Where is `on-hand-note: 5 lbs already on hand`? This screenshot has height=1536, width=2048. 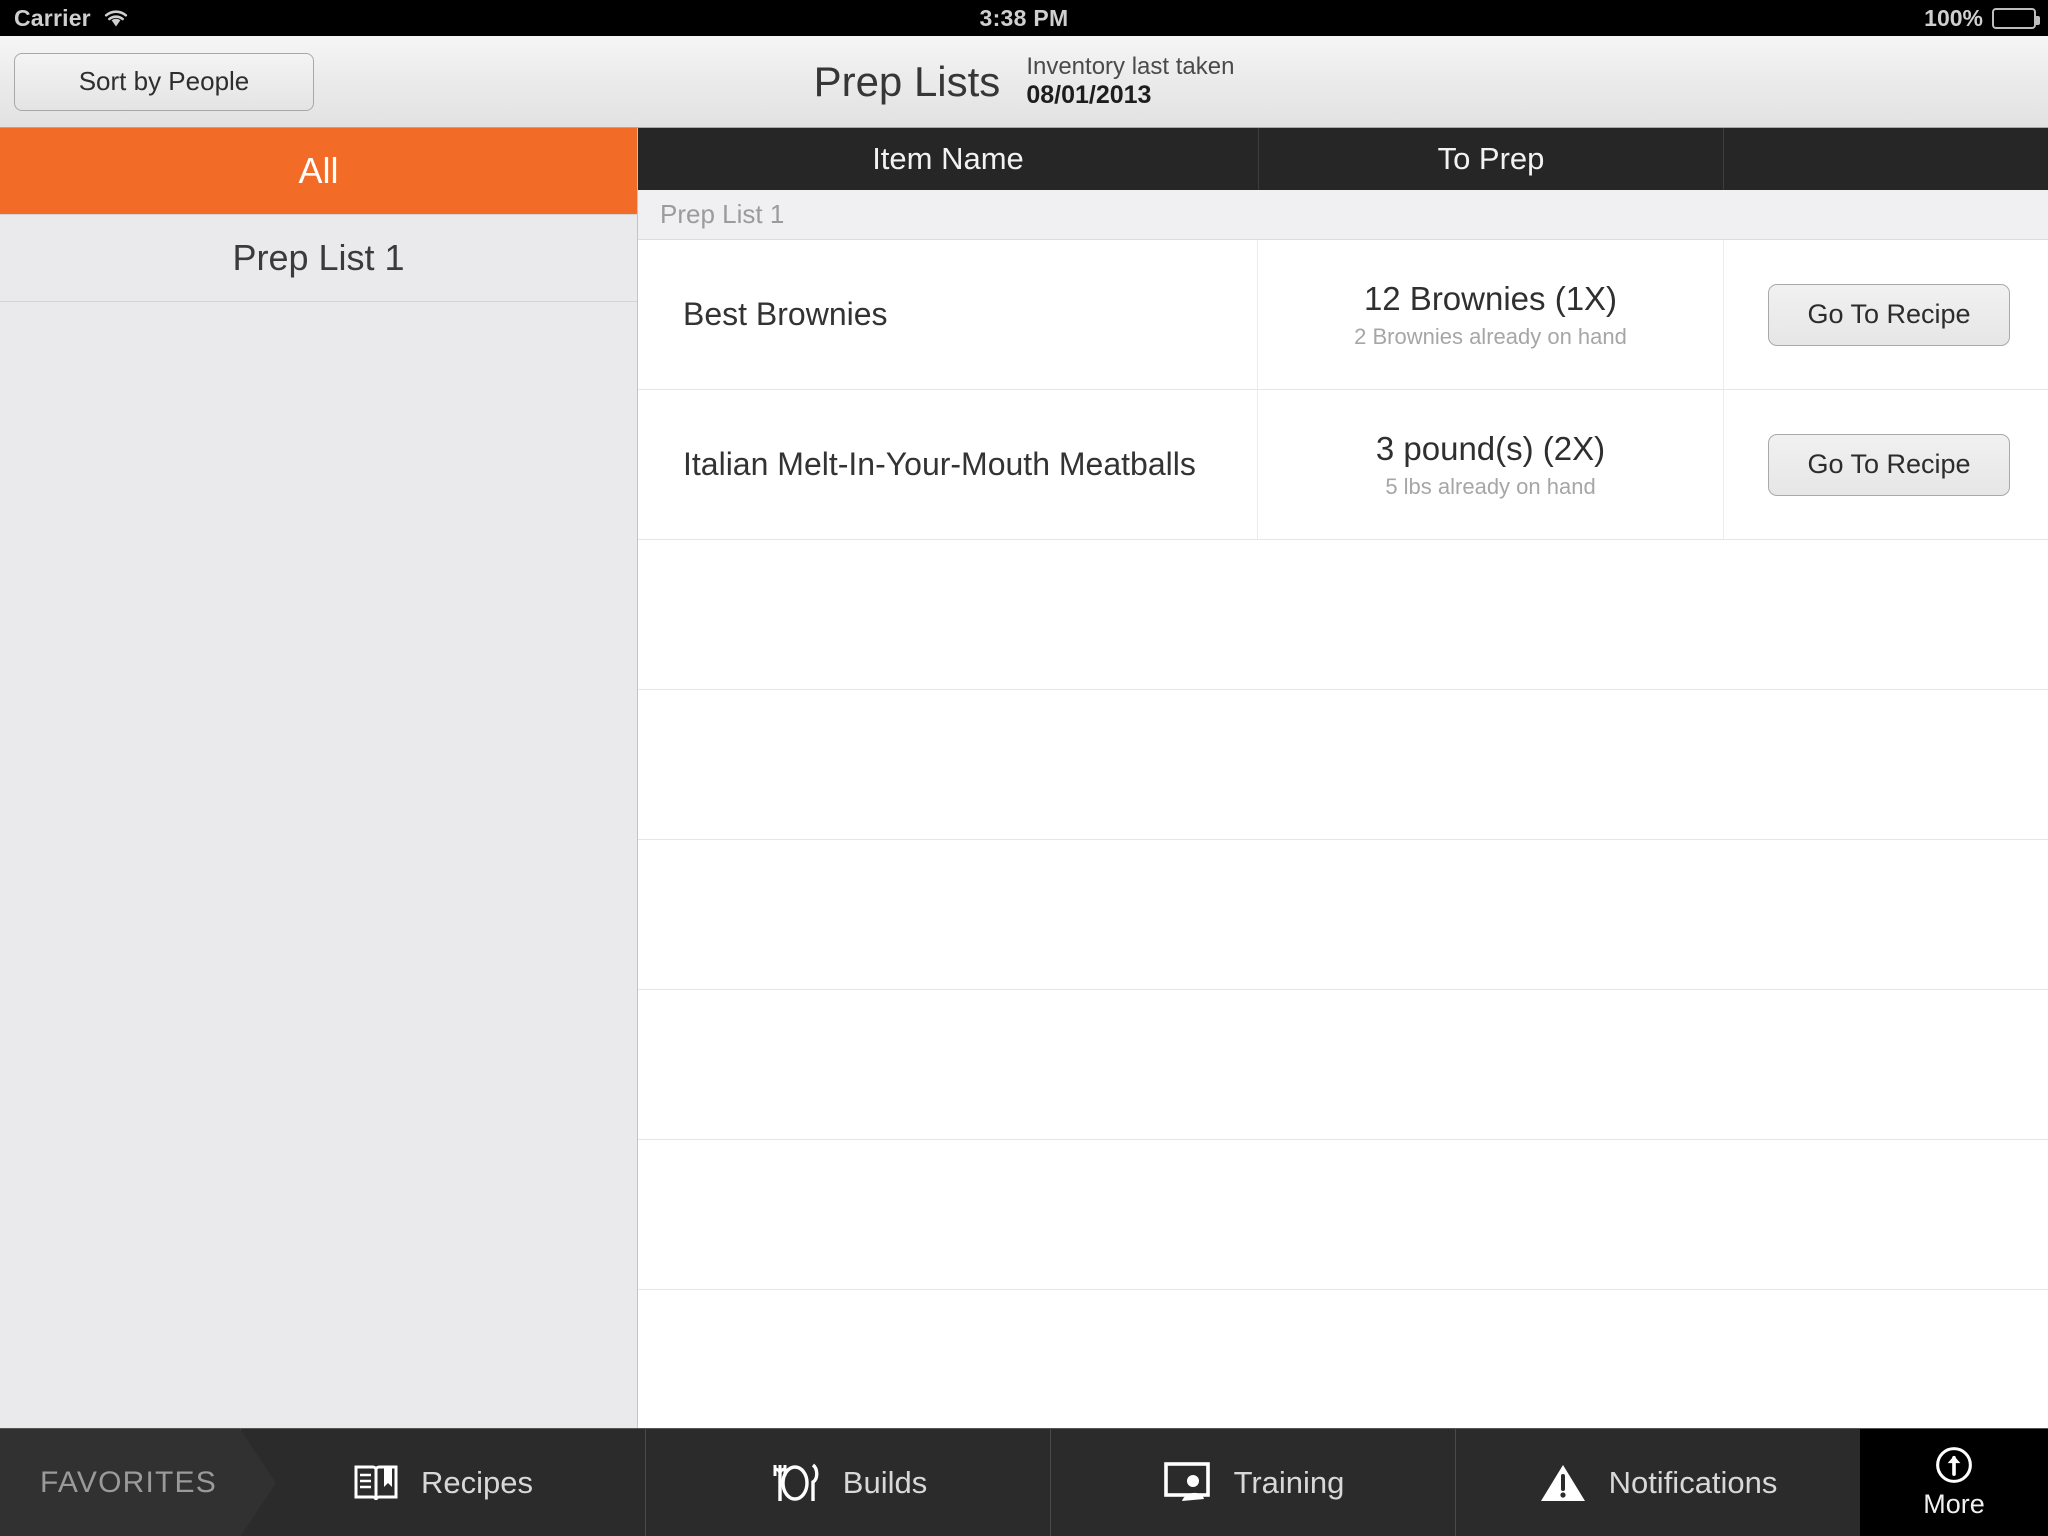
on-hand-note: 5 lbs already on hand is located at coordinates (1490, 486).